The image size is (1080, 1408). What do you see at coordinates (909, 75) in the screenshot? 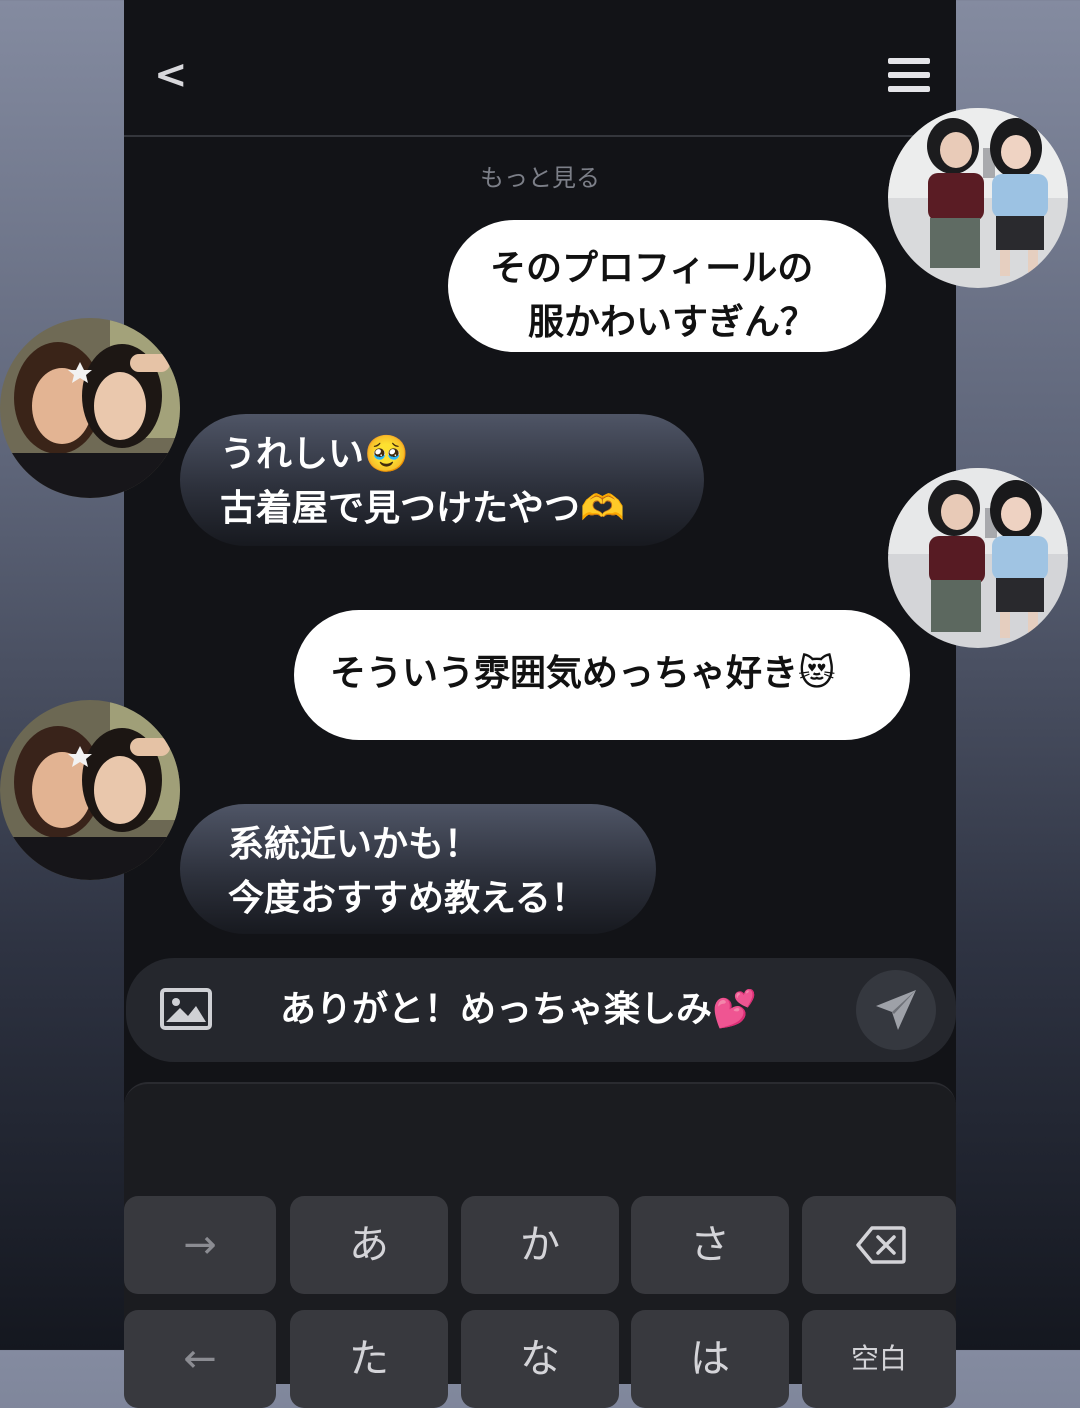
I see `hamburger-menu-icon` at bounding box center [909, 75].